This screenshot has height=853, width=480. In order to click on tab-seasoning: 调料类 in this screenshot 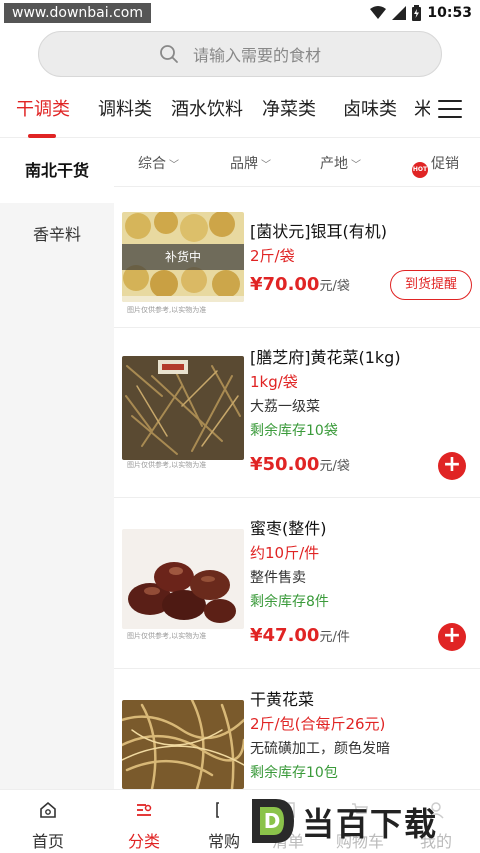, I will do `click(125, 110)`.